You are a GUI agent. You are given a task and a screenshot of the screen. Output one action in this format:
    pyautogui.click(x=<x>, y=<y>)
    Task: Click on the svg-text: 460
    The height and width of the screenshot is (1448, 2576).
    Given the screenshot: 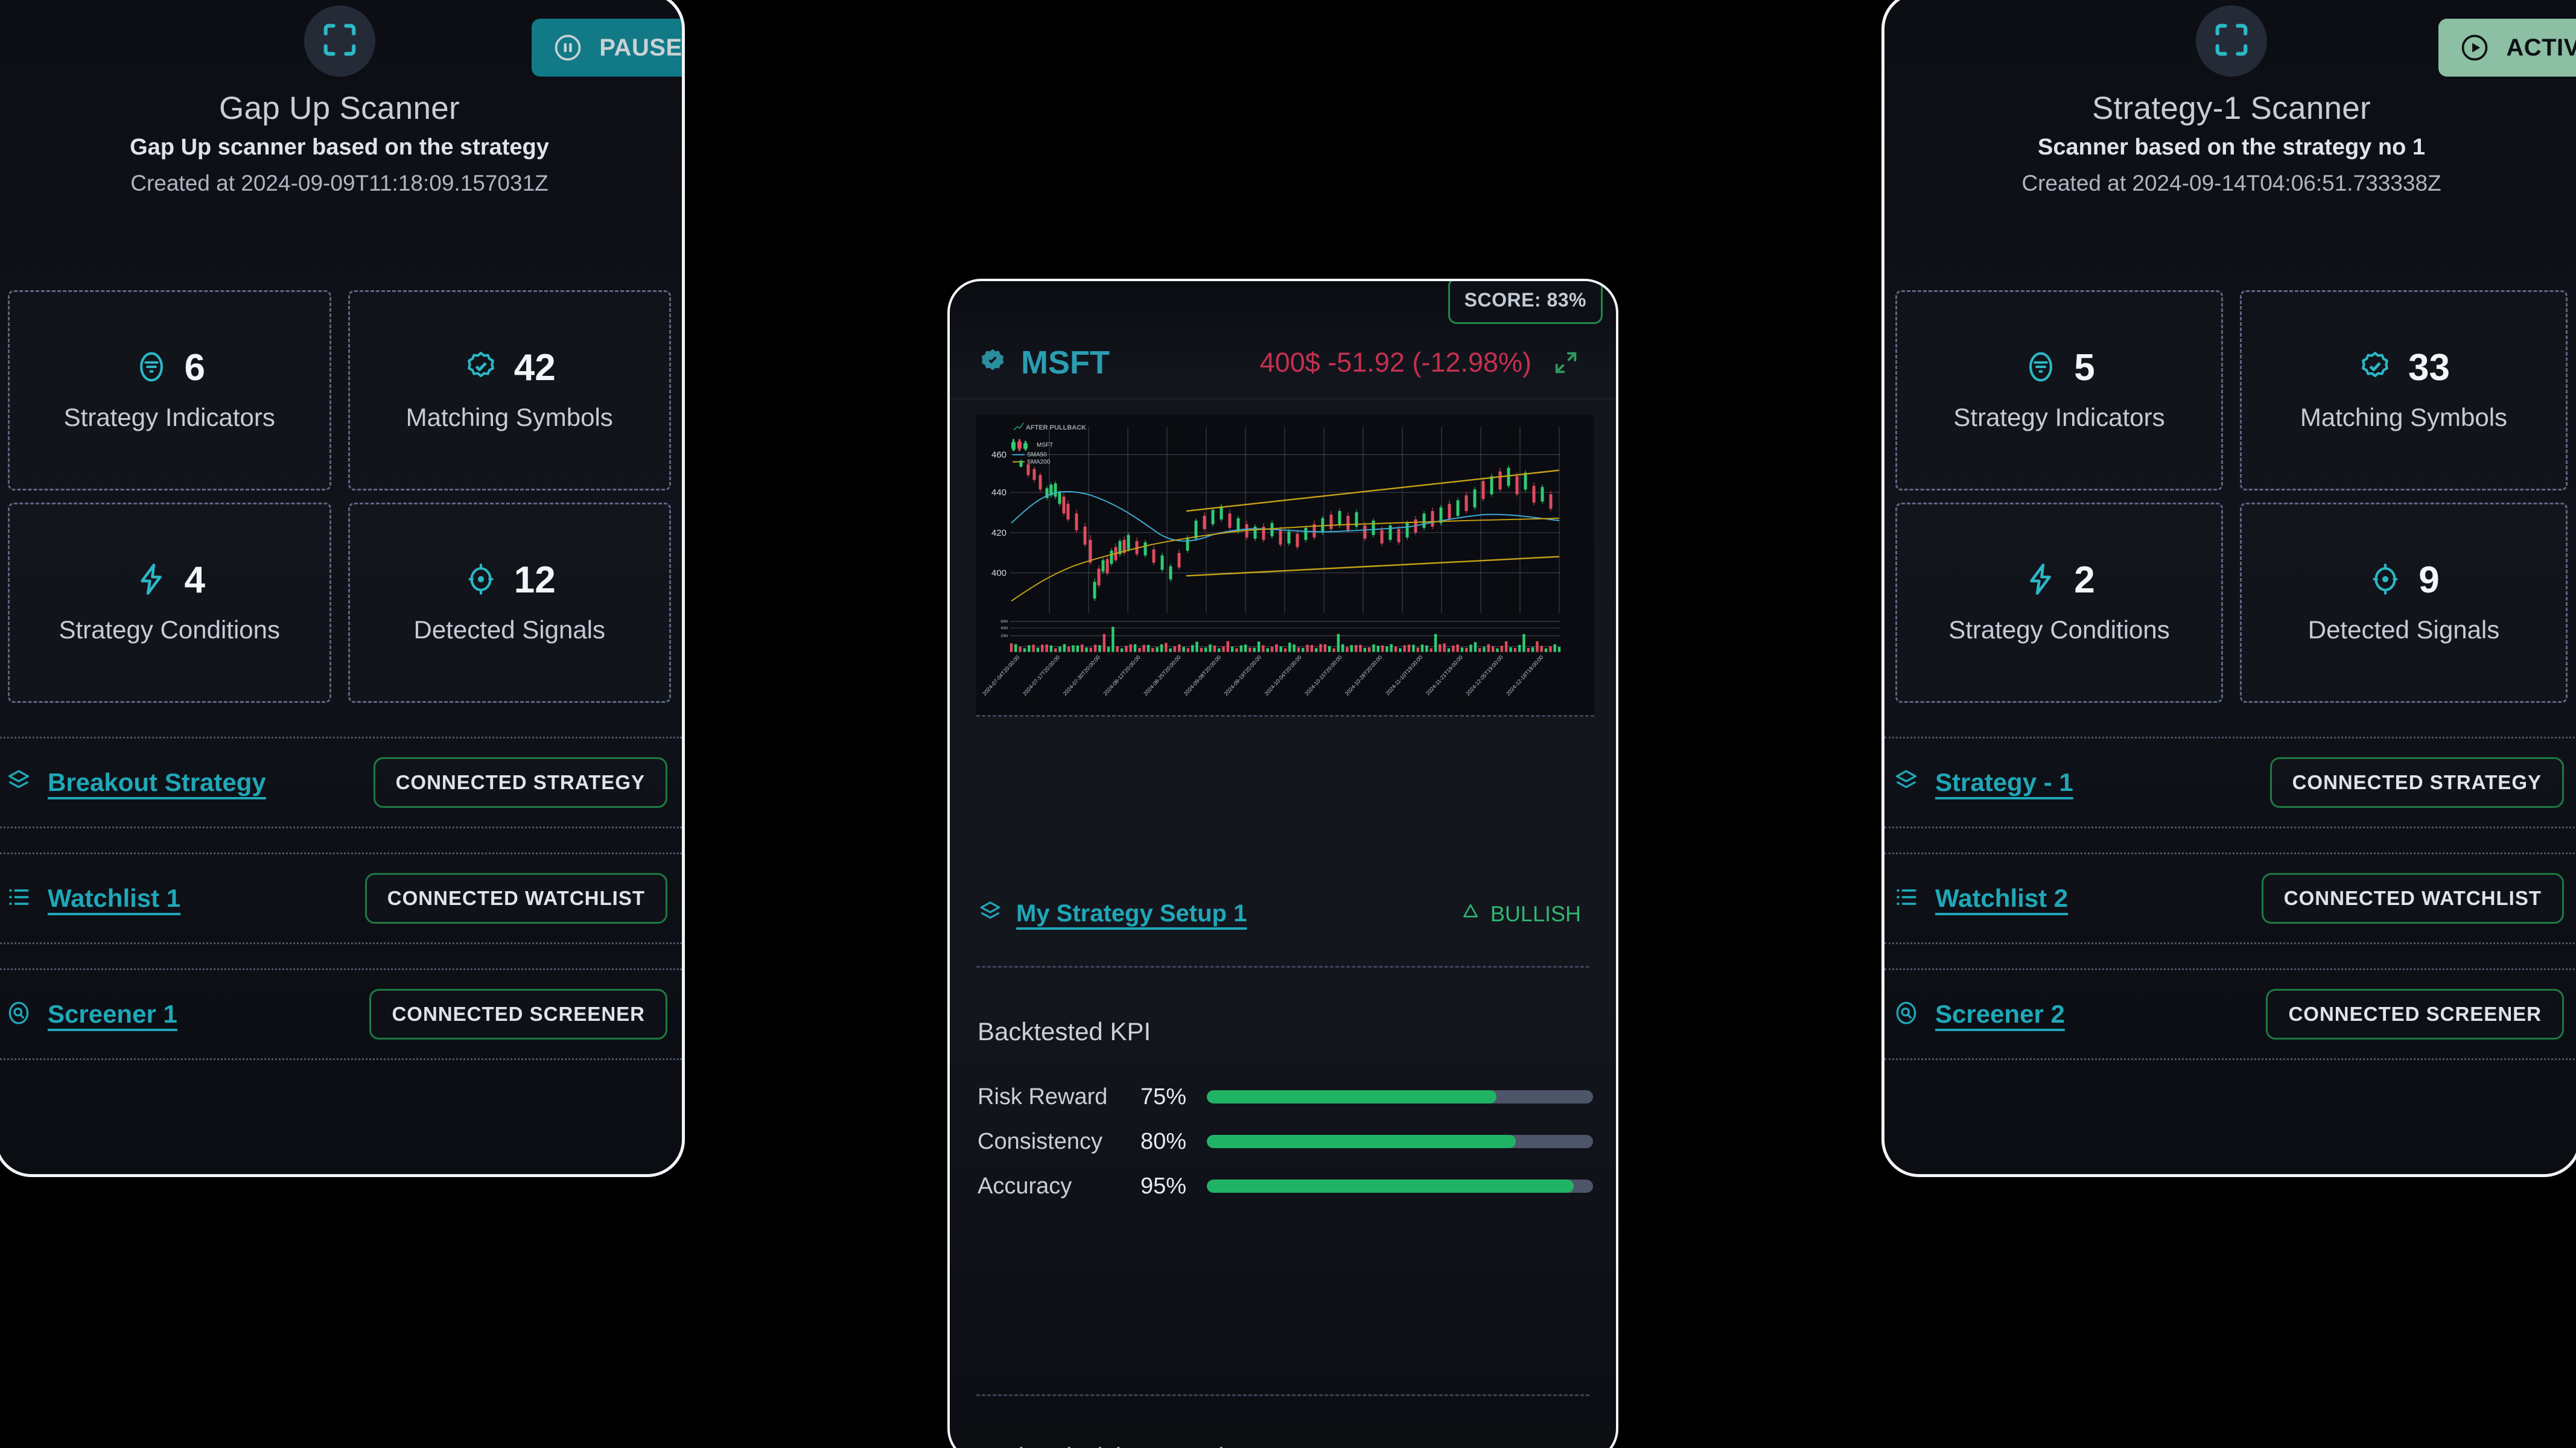 What is the action you would take?
    pyautogui.click(x=999, y=455)
    